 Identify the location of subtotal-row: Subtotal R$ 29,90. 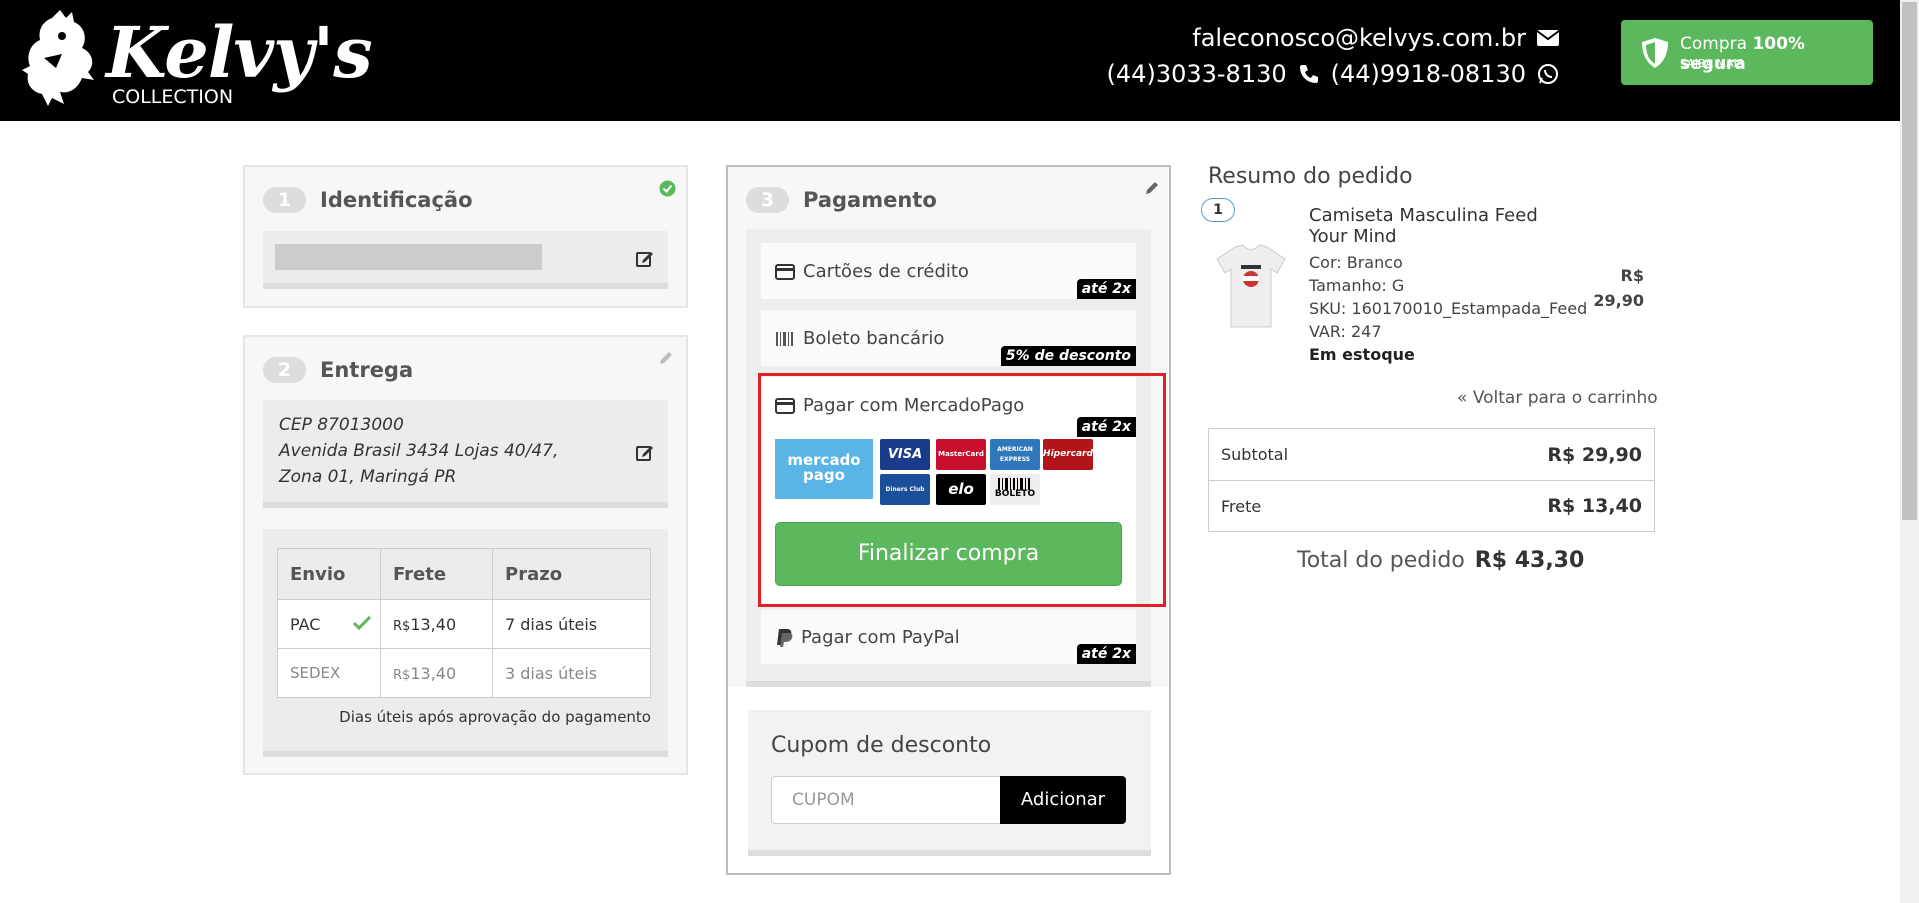
(1431, 454).